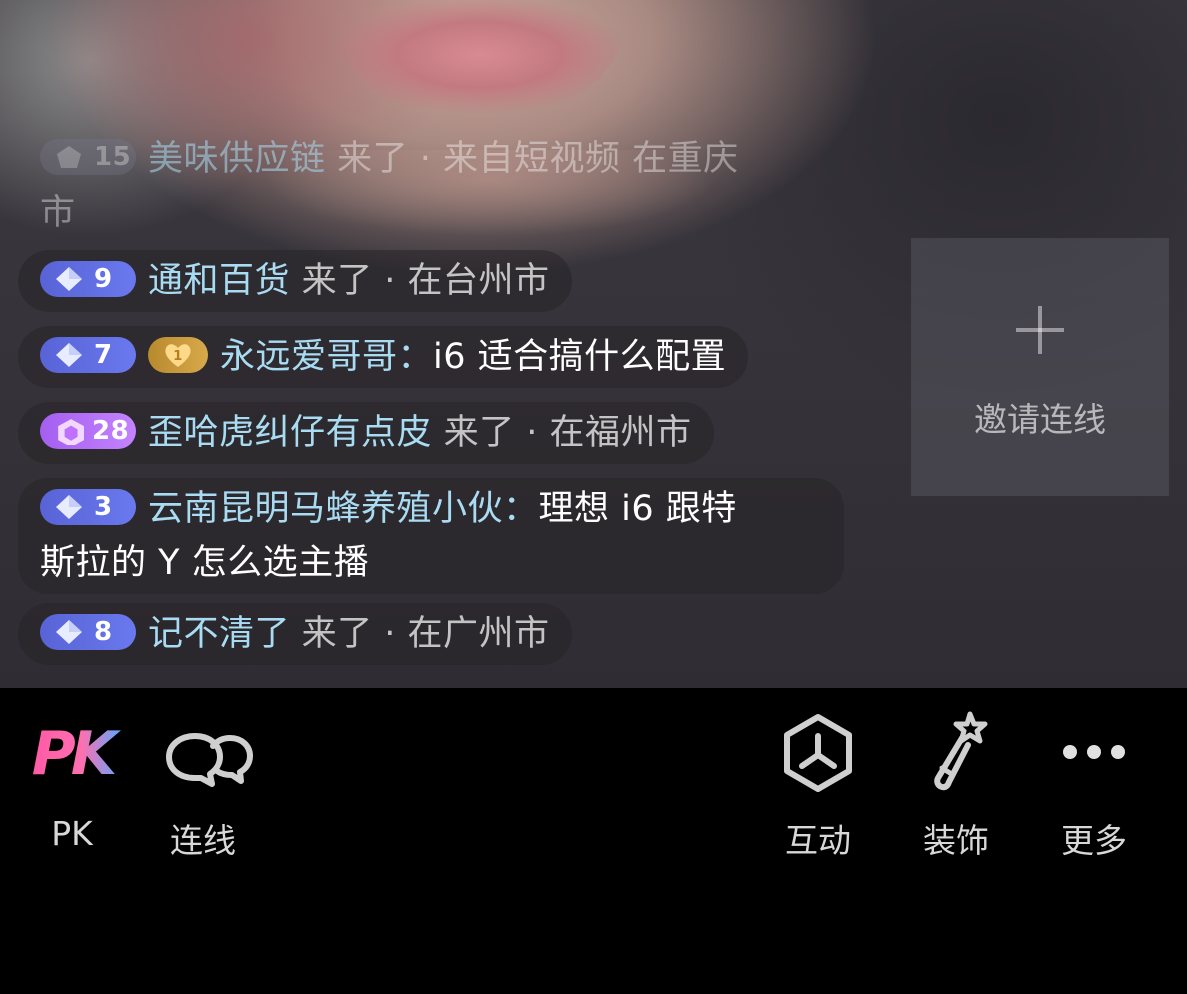  What do you see at coordinates (818, 753) in the screenshot?
I see `interact-hexagon-icon` at bounding box center [818, 753].